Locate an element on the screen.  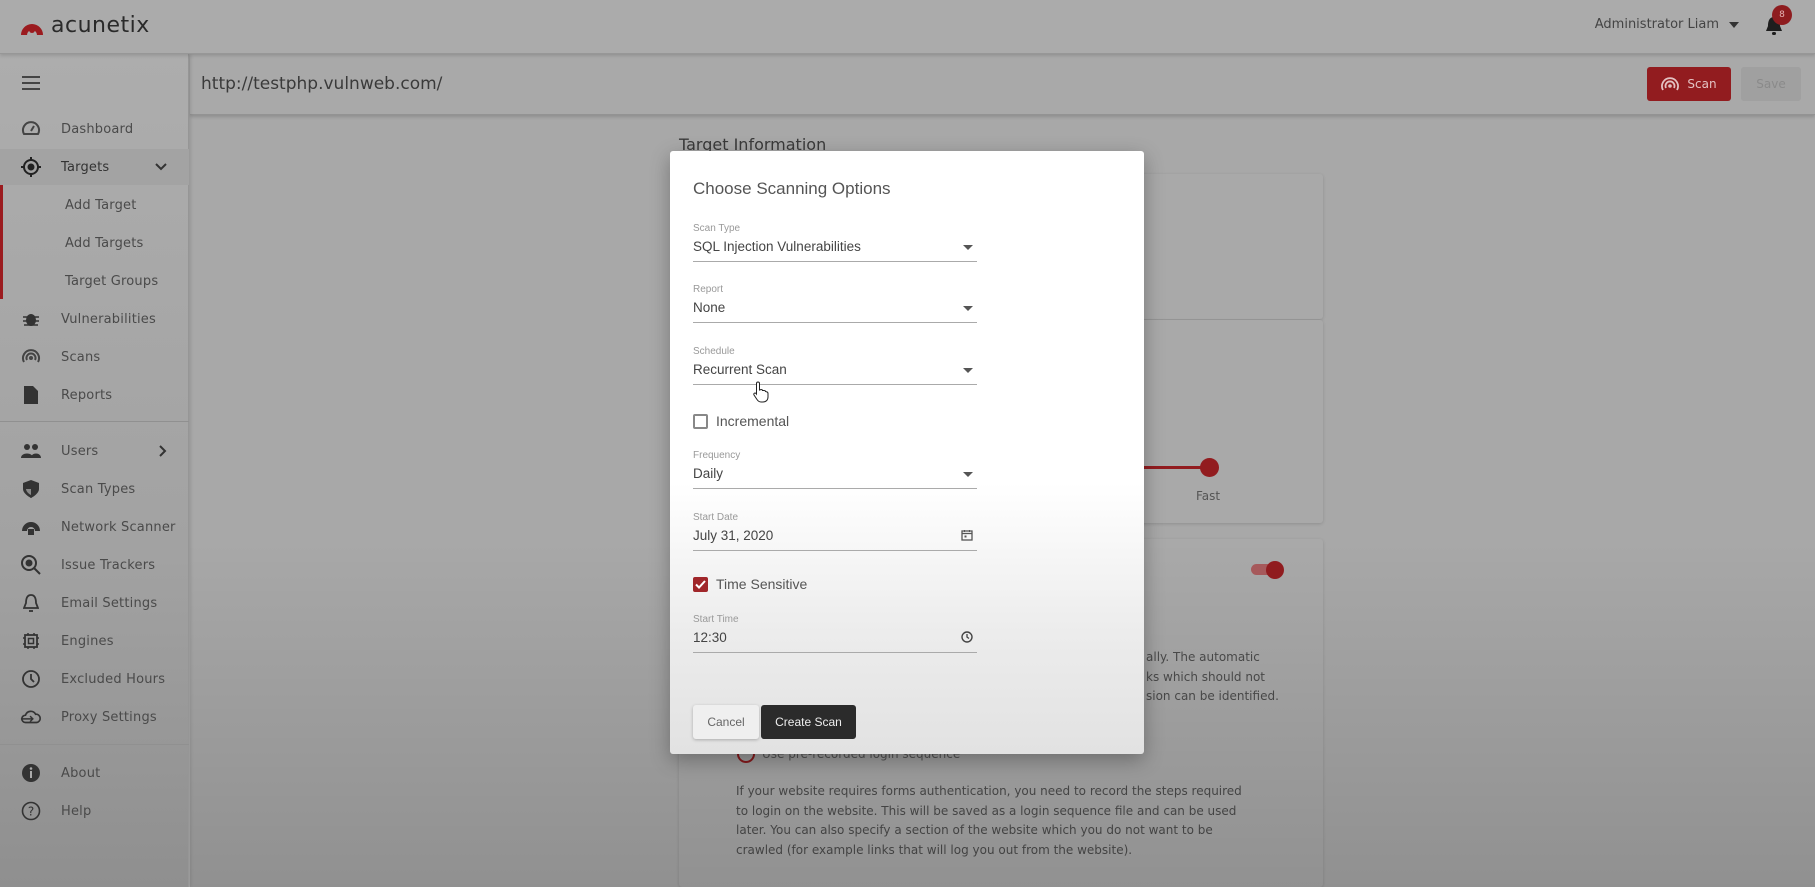
create-scan-button: Create Scan is located at coordinates (808, 722).